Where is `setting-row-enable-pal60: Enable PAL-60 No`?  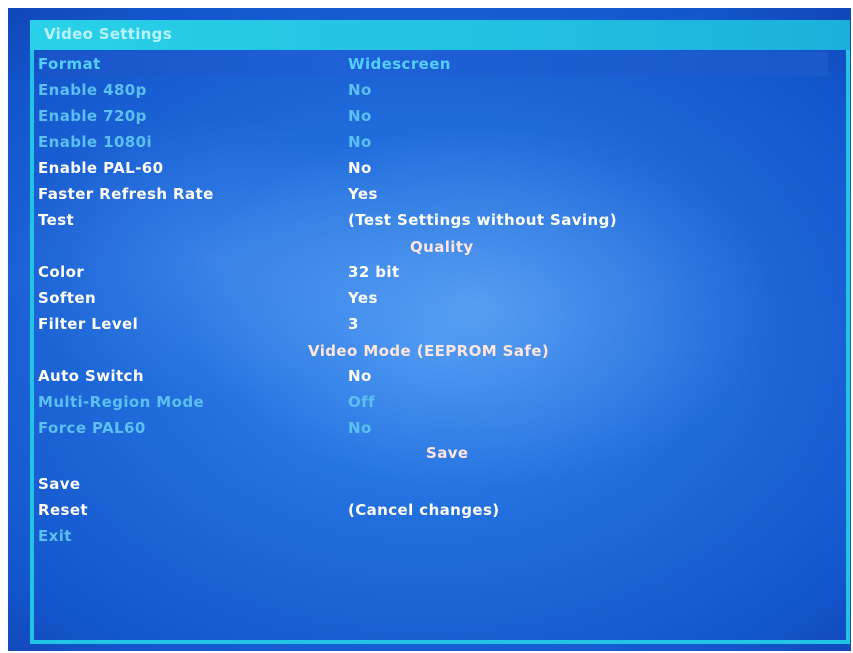 setting-row-enable-pal60: Enable PAL-60 No is located at coordinates (433, 168).